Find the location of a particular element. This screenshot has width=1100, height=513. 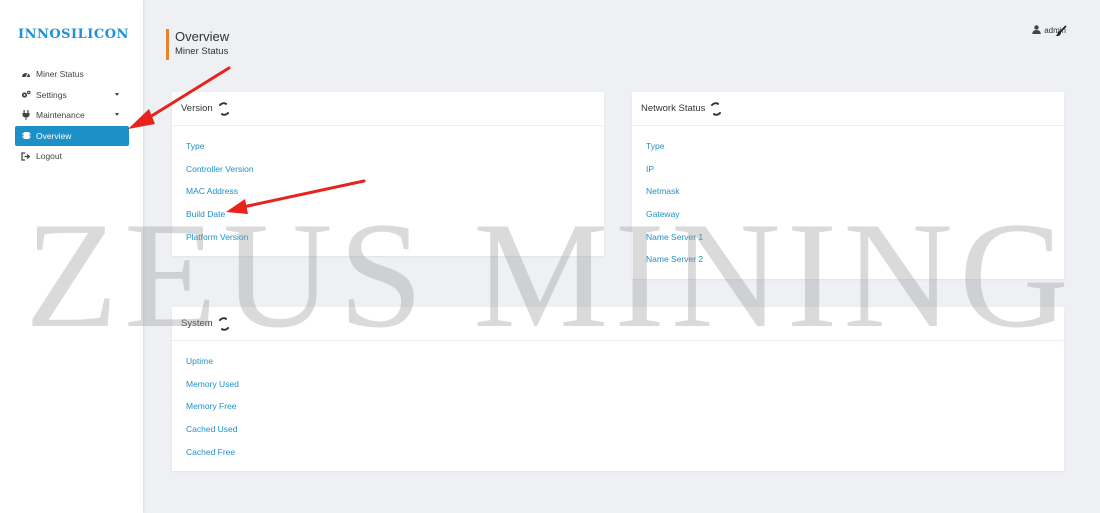

page-subtitle: Miner Status is located at coordinates (202, 51).